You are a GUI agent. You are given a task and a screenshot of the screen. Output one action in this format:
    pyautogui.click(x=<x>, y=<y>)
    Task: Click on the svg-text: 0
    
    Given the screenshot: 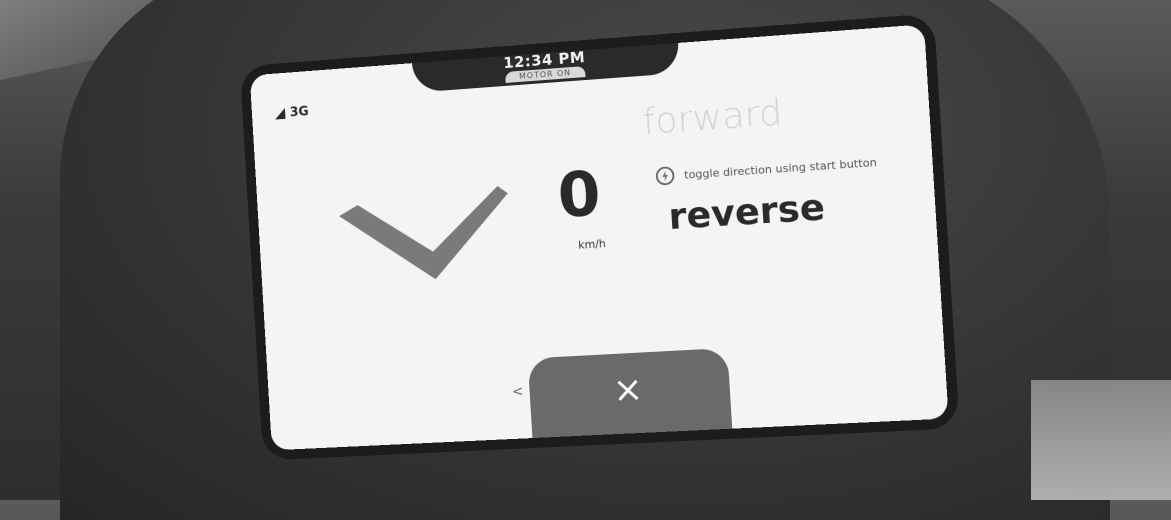 What is the action you would take?
    pyautogui.click(x=579, y=193)
    